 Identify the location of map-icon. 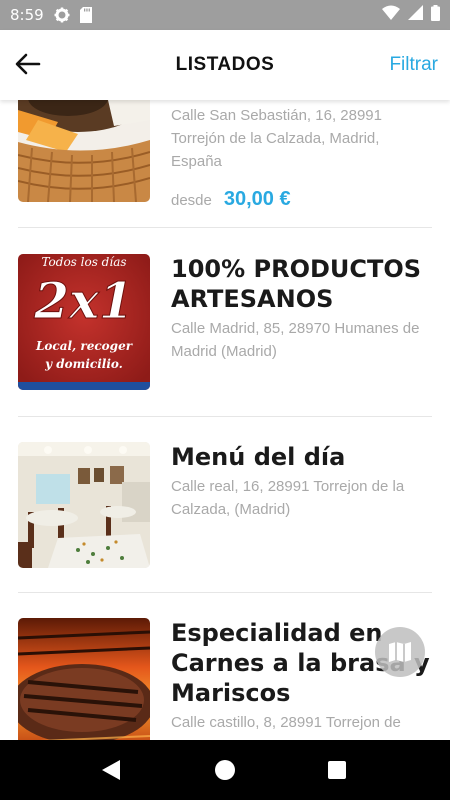
(400, 652).